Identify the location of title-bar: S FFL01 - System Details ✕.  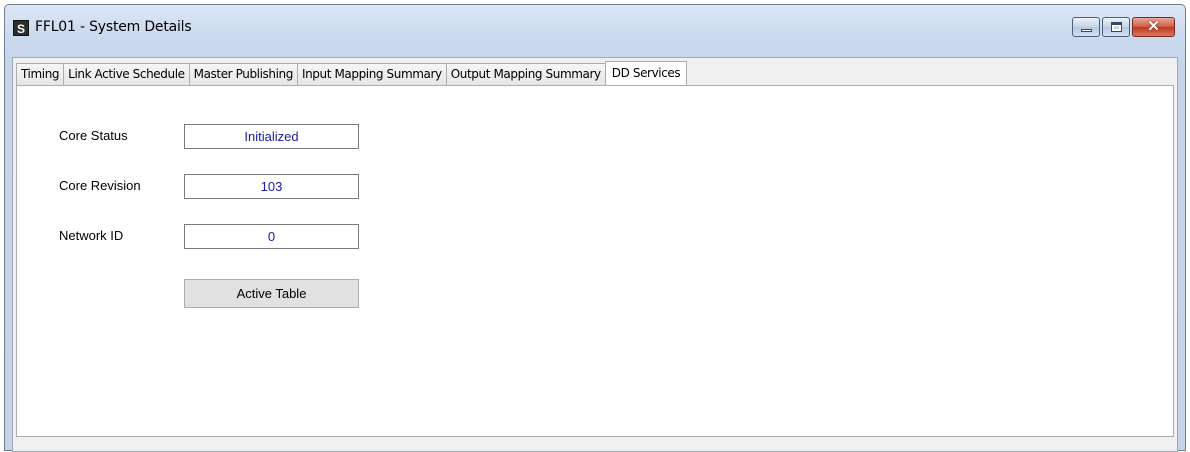
(595, 28).